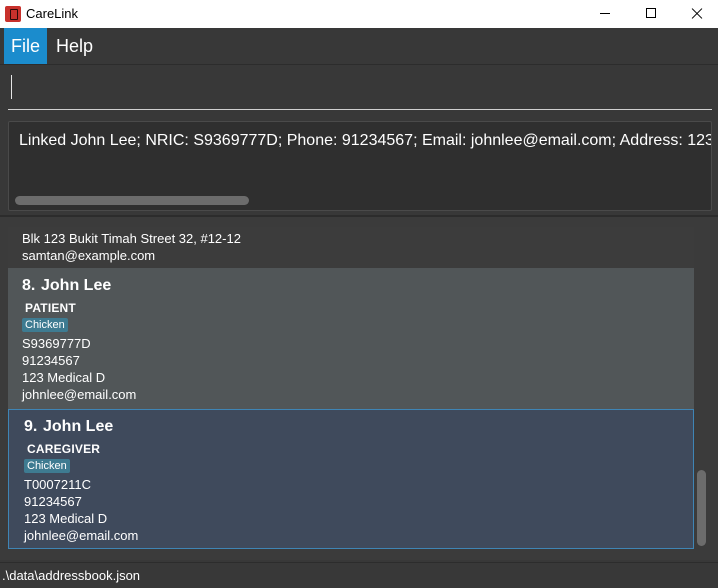  What do you see at coordinates (29, 285) in the screenshot?
I see `person-index: 8.` at bounding box center [29, 285].